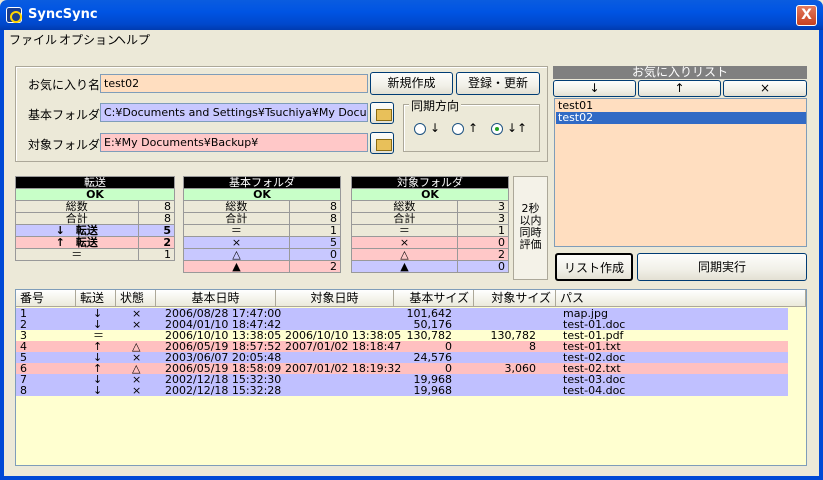 This screenshot has width=823, height=480. What do you see at coordinates (517, 128) in the screenshot?
I see `direction-both-label: ↓↑` at bounding box center [517, 128].